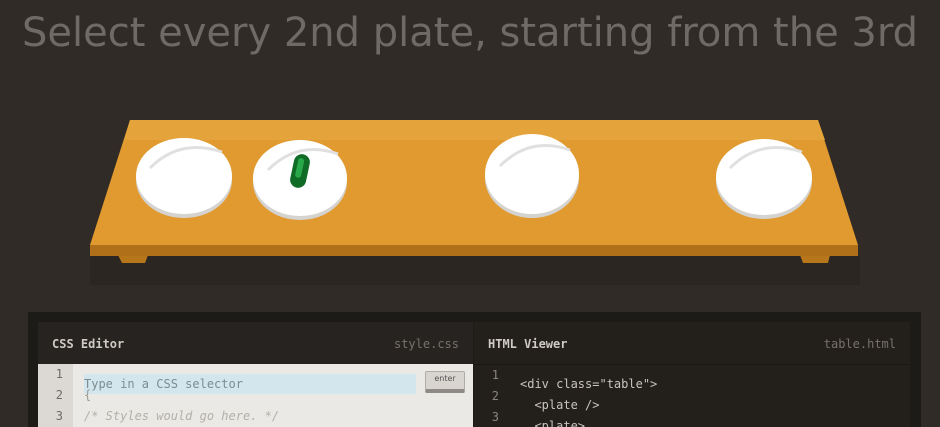 Image resolution: width=940 pixels, height=427 pixels. I want to click on css-code: { /* Styles would go here. */, so click(278, 395).